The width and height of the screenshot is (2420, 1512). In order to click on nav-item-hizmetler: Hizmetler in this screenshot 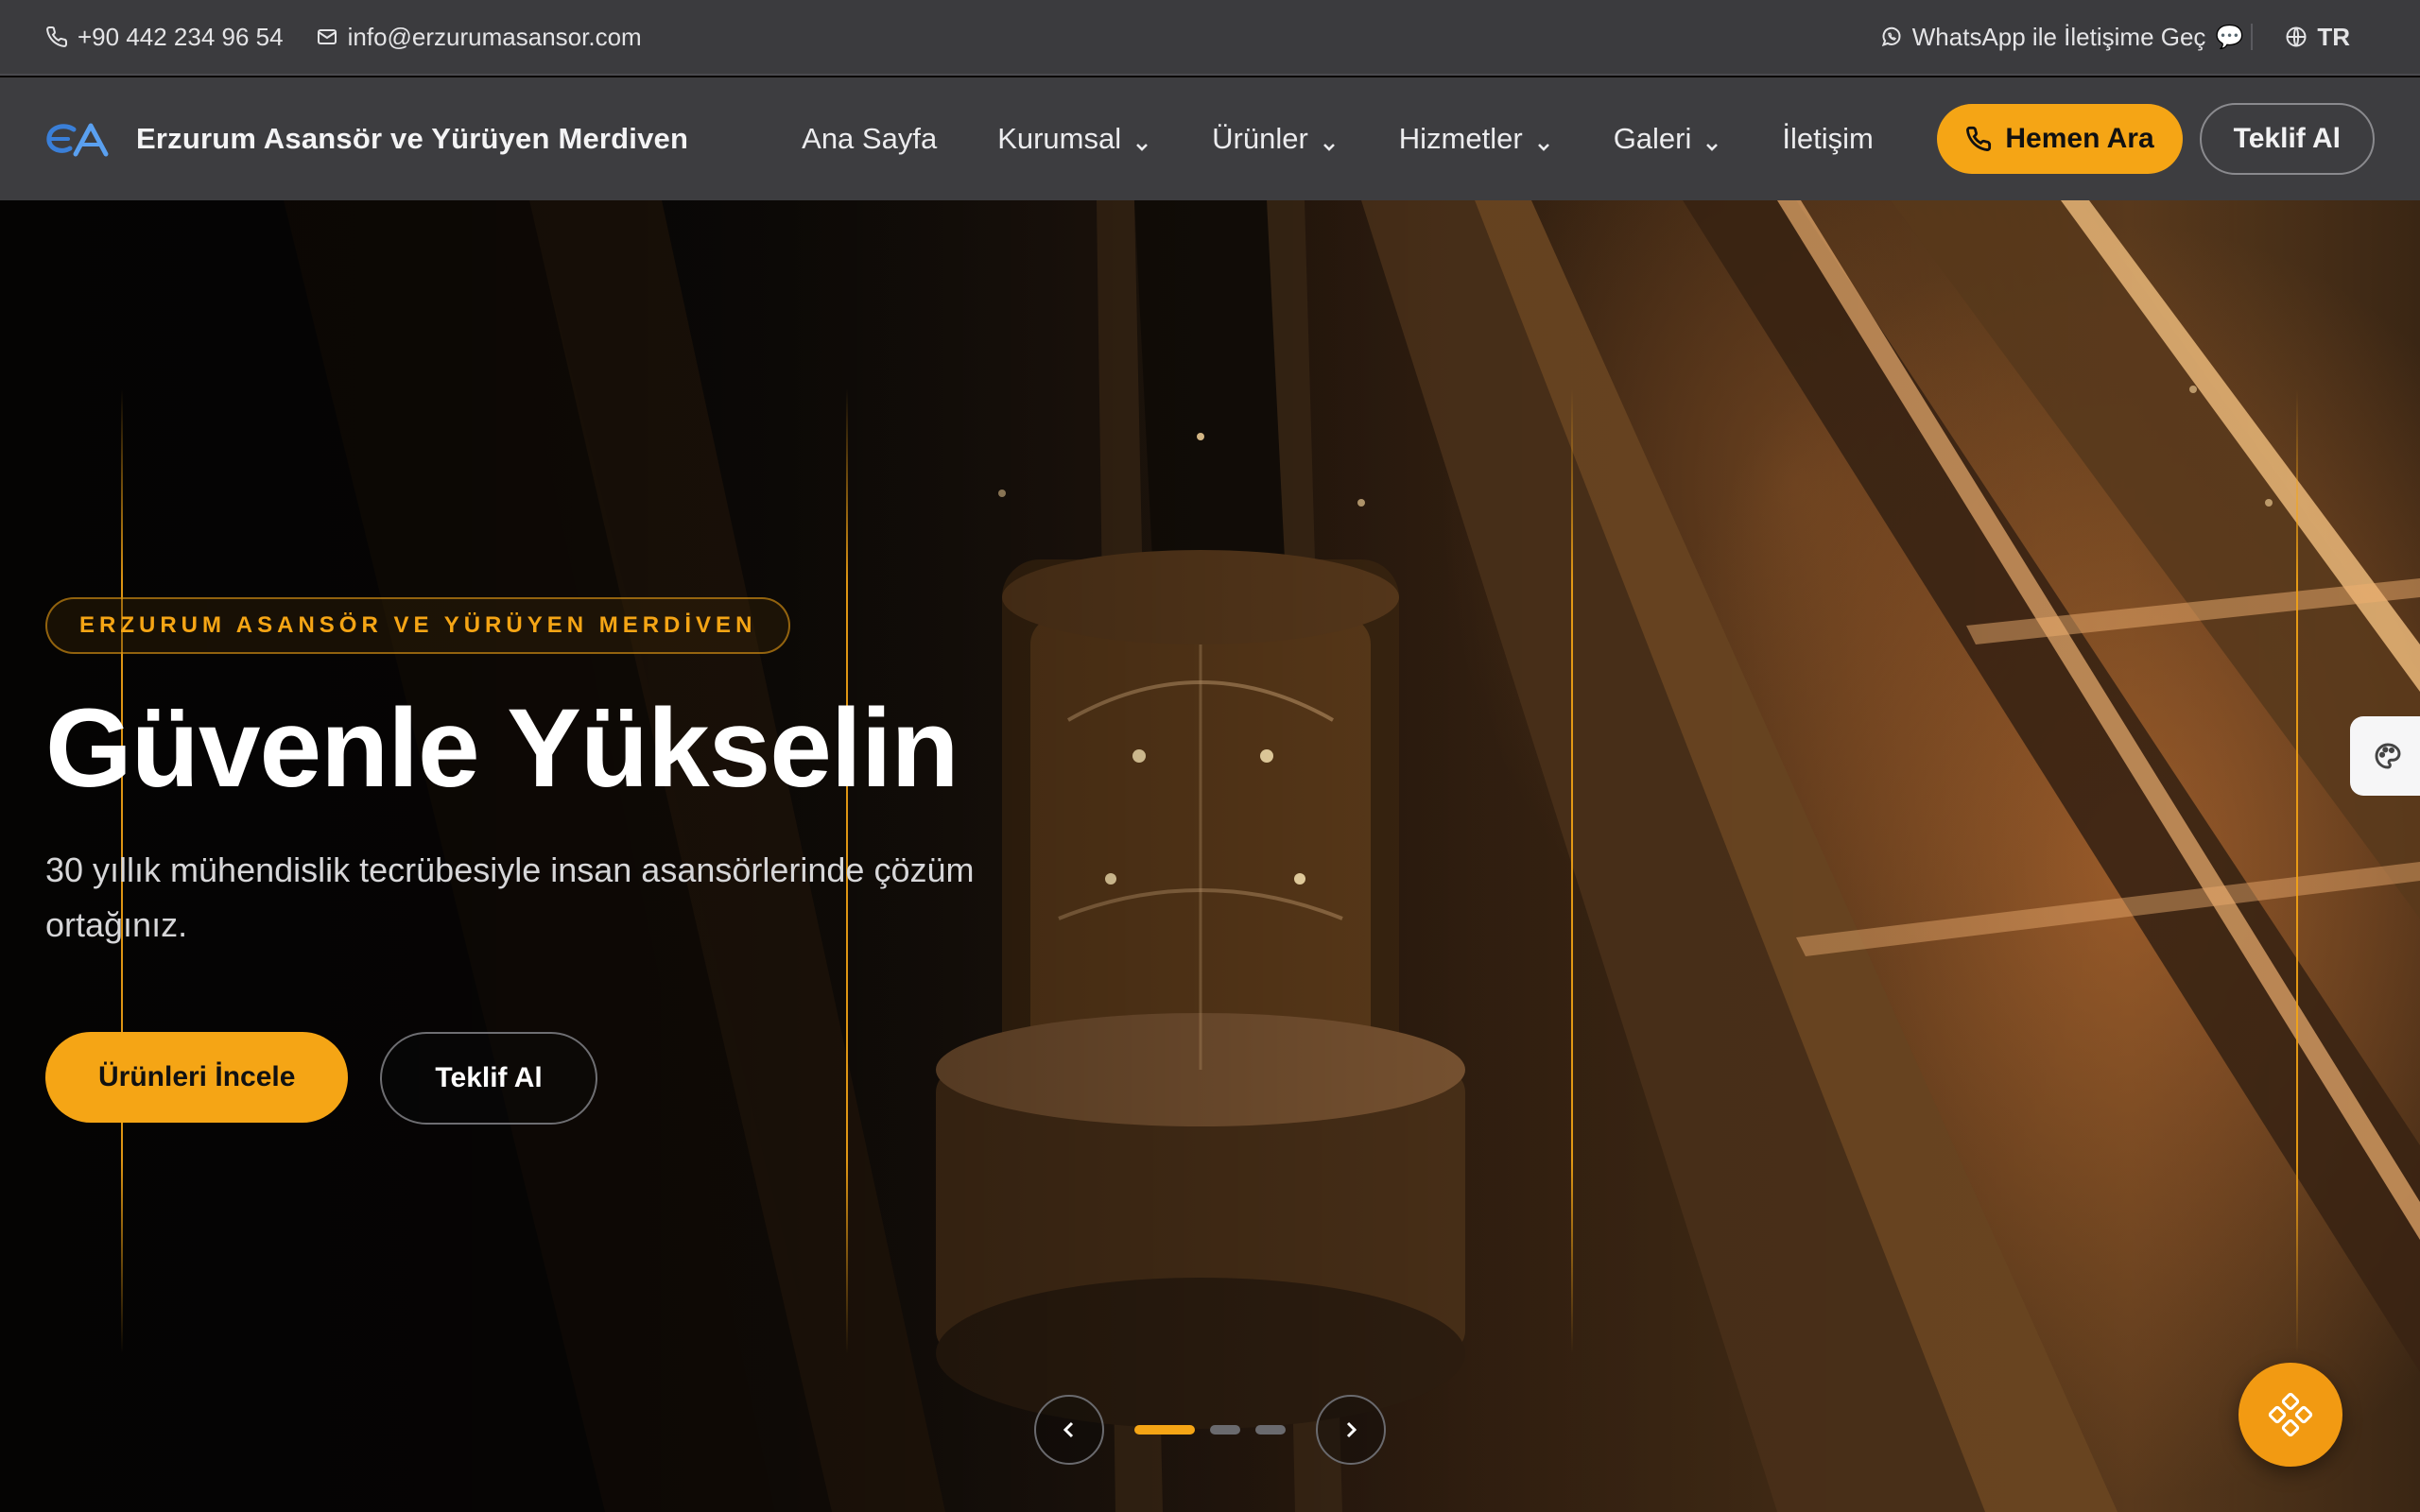, I will do `click(1476, 139)`.